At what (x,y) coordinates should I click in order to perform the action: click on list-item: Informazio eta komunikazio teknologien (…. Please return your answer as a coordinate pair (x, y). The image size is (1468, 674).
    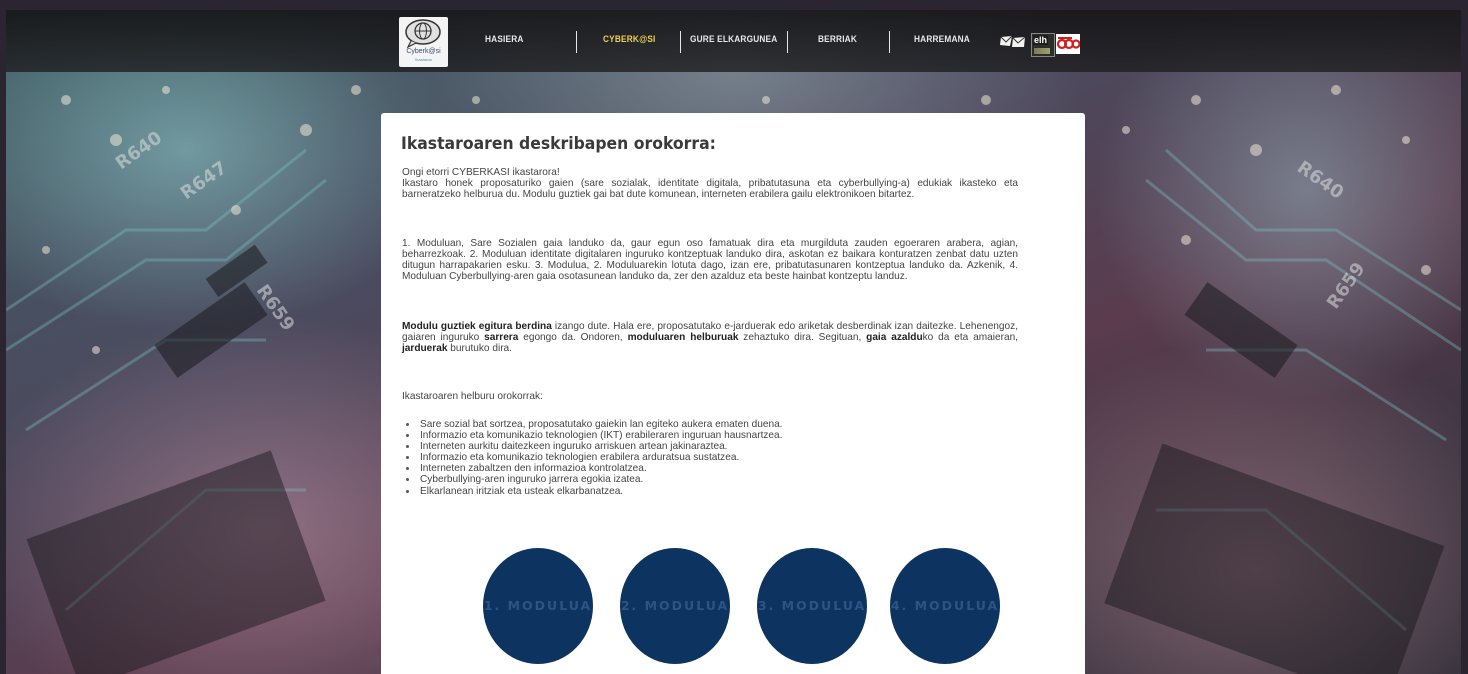
    Looking at the image, I should click on (592, 435).